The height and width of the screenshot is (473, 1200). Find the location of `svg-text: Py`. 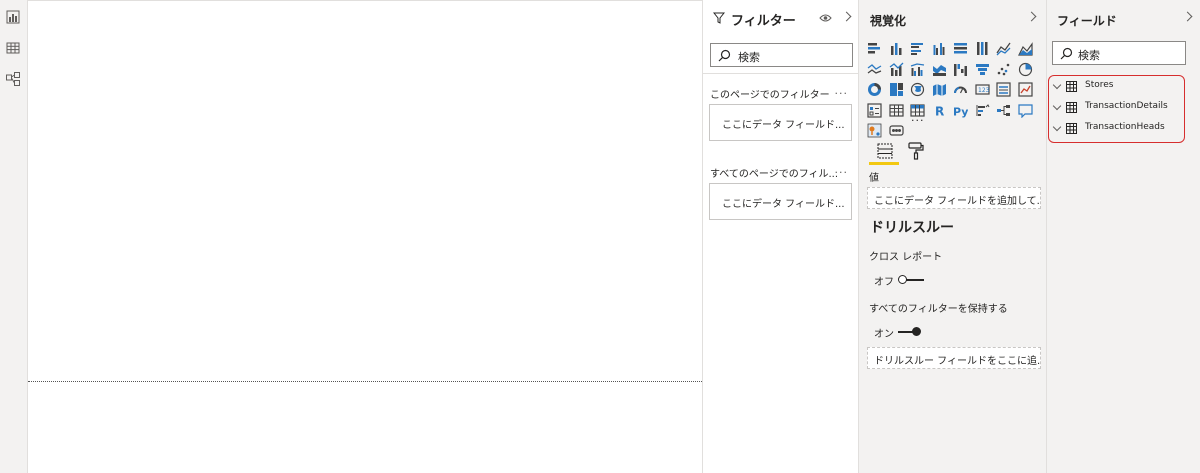

svg-text: Py is located at coordinates (960, 111).